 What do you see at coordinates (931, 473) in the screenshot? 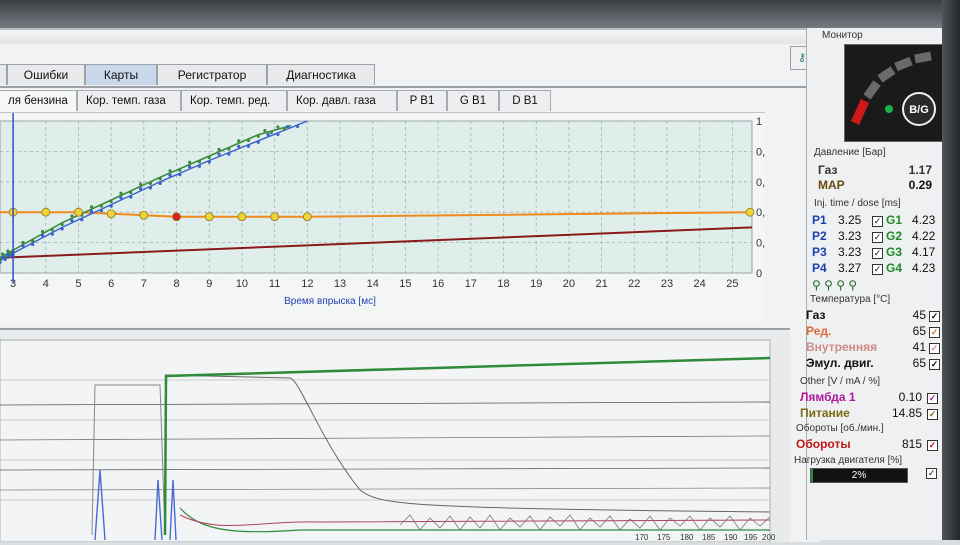
I see `load-checkbox: ✓` at bounding box center [931, 473].